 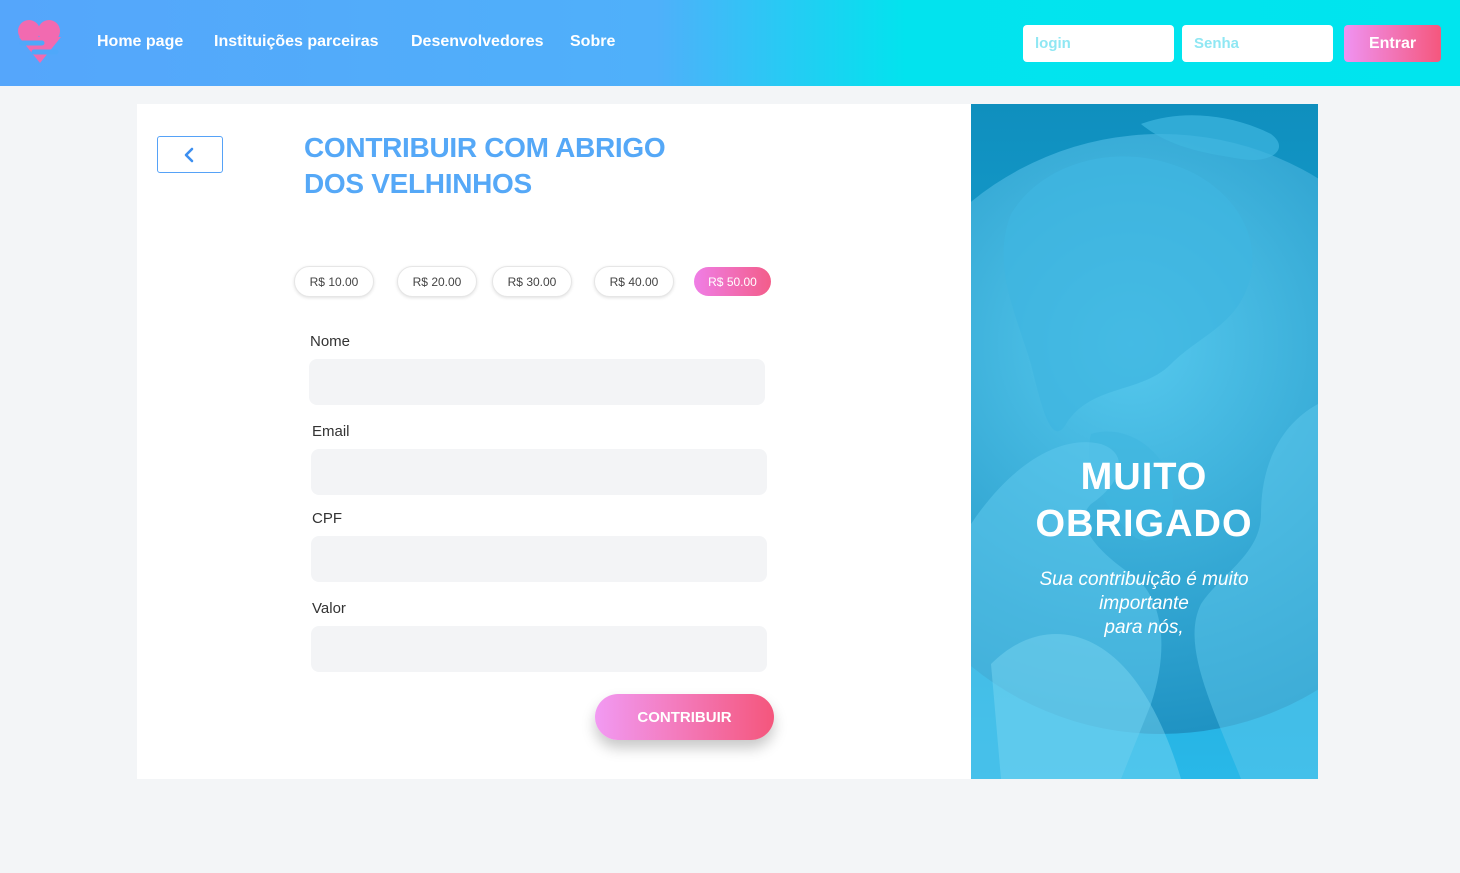 I want to click on name-label: Nome, so click(x=330, y=341).